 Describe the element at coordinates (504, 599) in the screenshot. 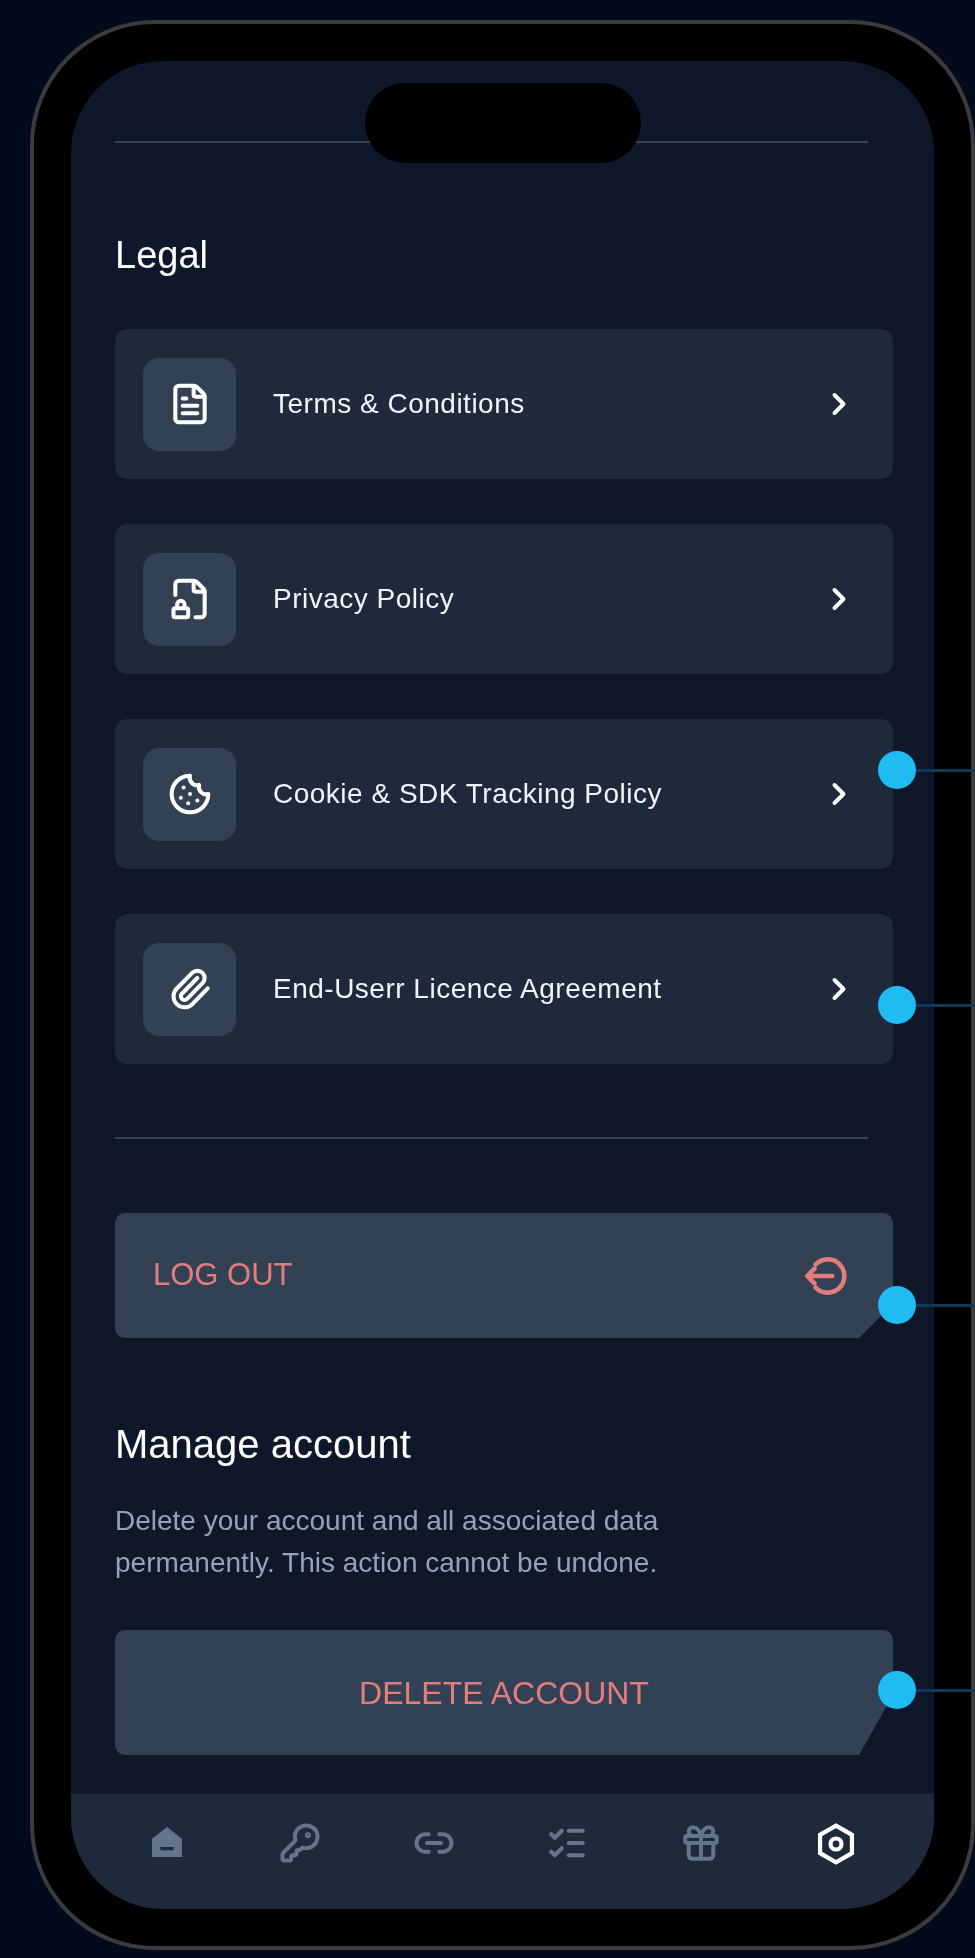

I see `legal-list-item: Privacy Policy` at that location.